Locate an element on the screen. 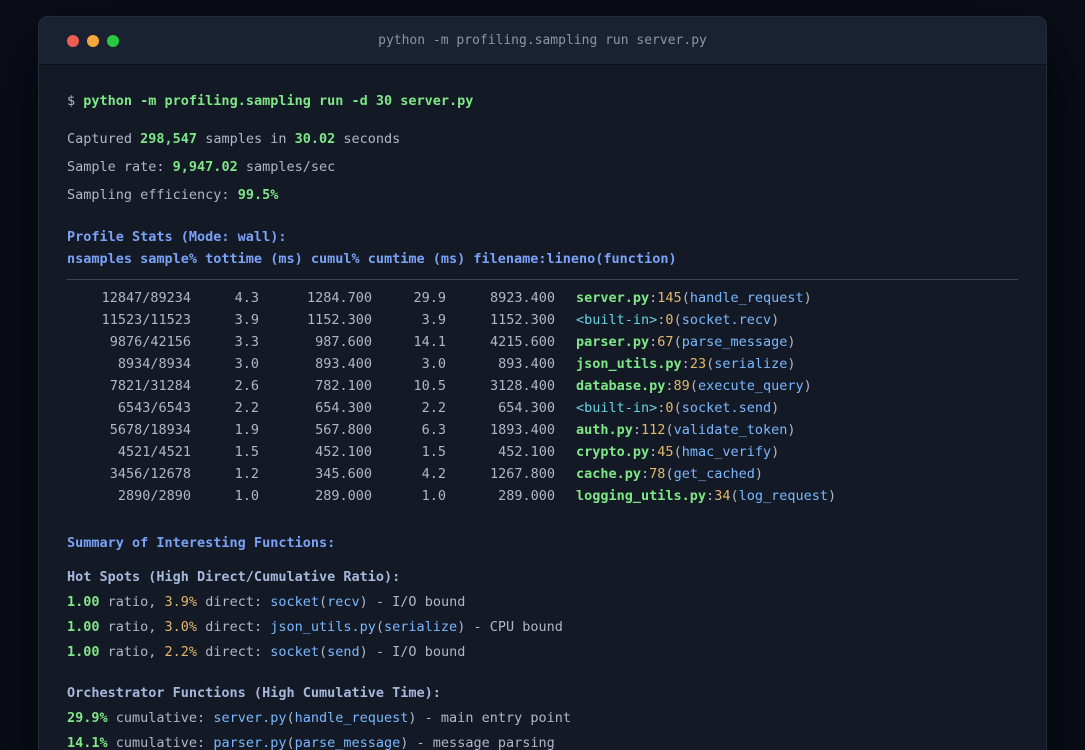  col-cumul-pct: 1.5 is located at coordinates (433, 452).